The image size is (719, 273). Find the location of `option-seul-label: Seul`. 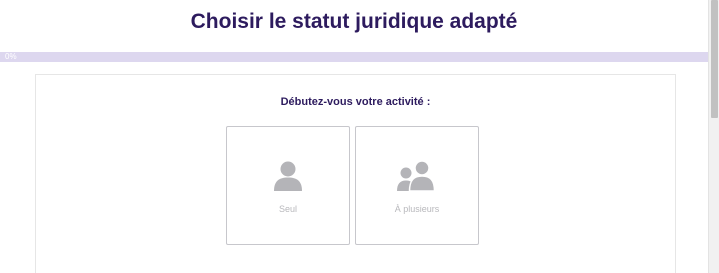

option-seul-label: Seul is located at coordinates (287, 209).